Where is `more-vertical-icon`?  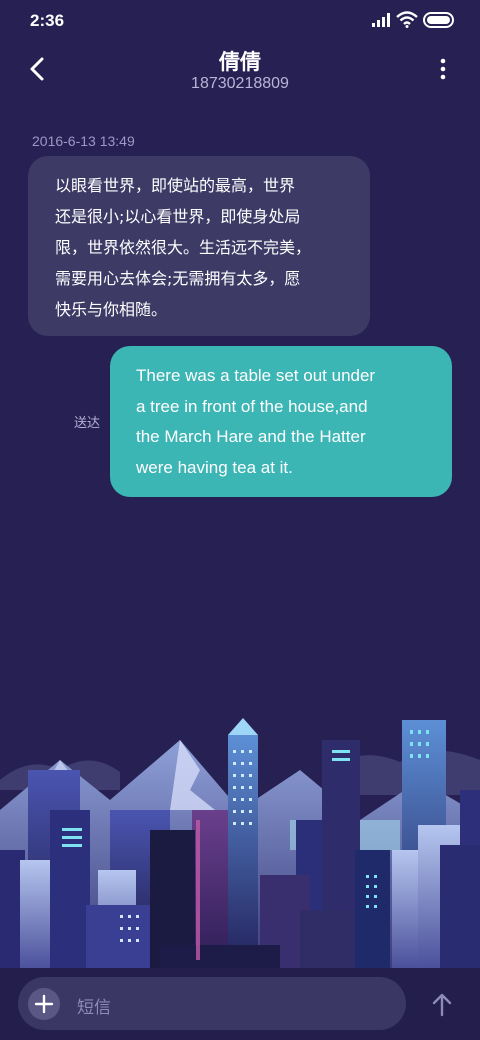 more-vertical-icon is located at coordinates (443, 69).